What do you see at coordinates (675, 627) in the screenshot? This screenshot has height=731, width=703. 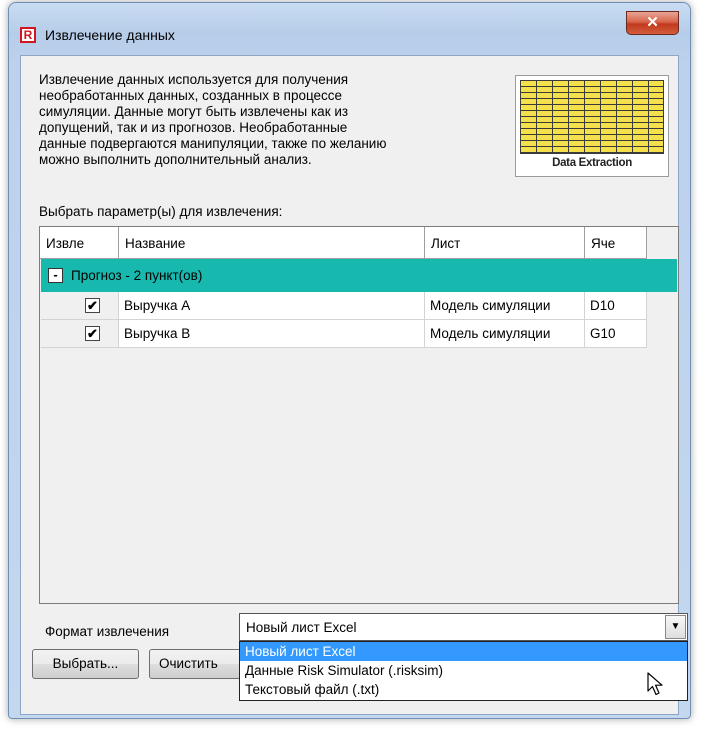 I see `chevron-down-icon: ▼` at bounding box center [675, 627].